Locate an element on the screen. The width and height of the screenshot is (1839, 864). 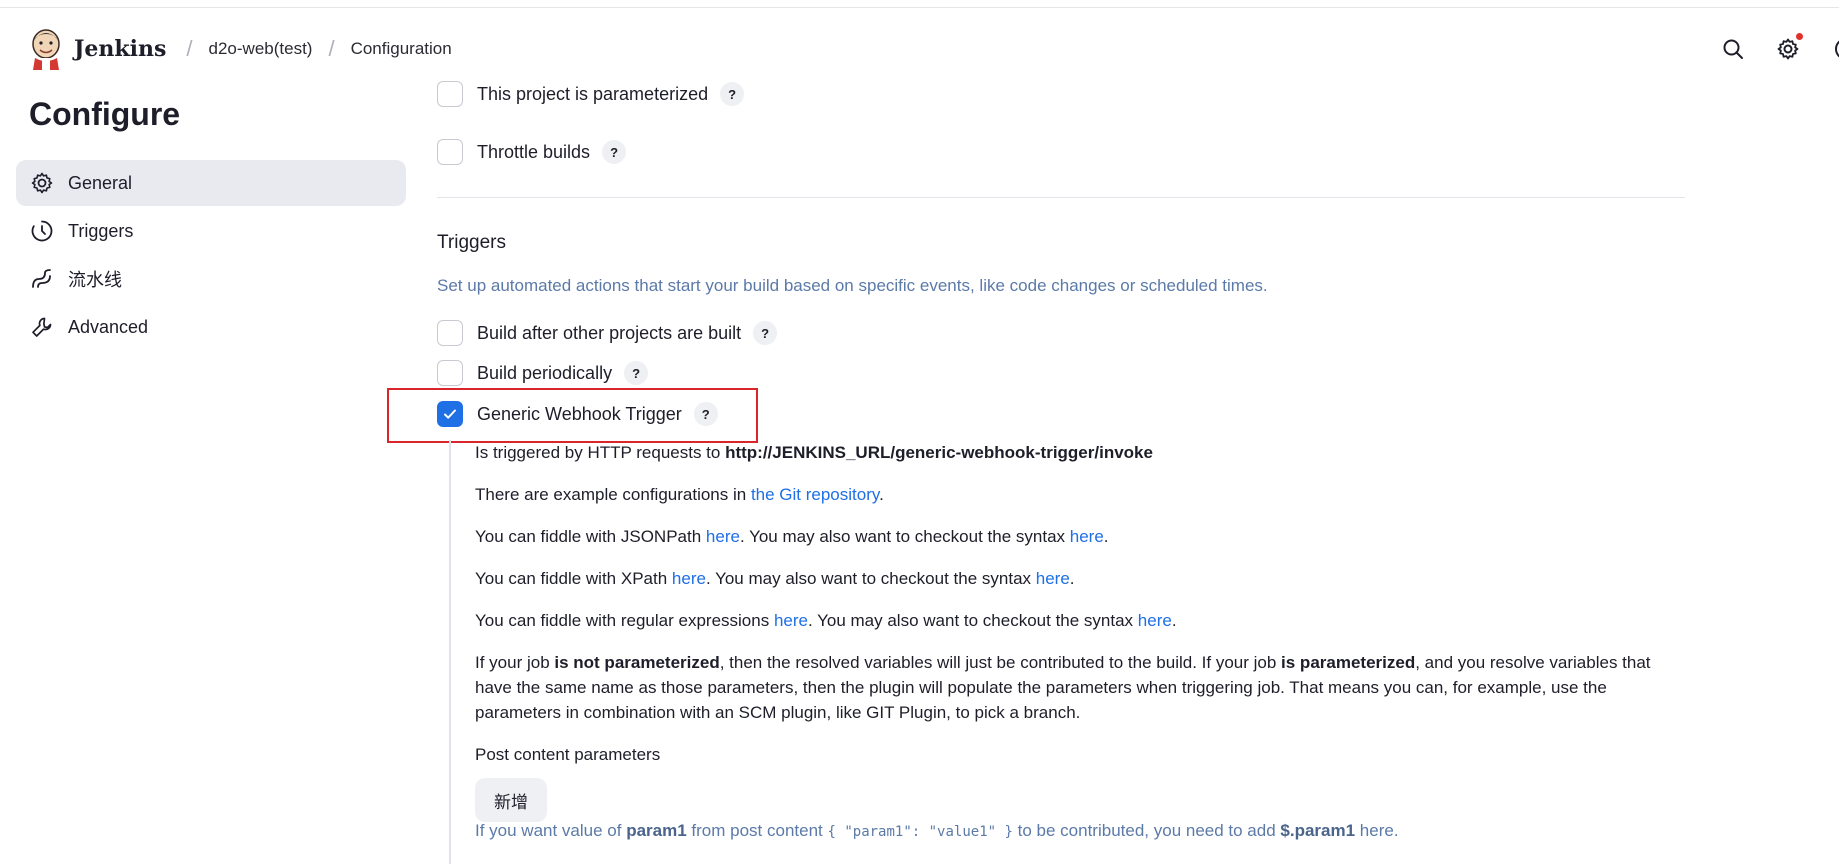
sidebar-item-advanced: Advanced is located at coordinates (211, 327).